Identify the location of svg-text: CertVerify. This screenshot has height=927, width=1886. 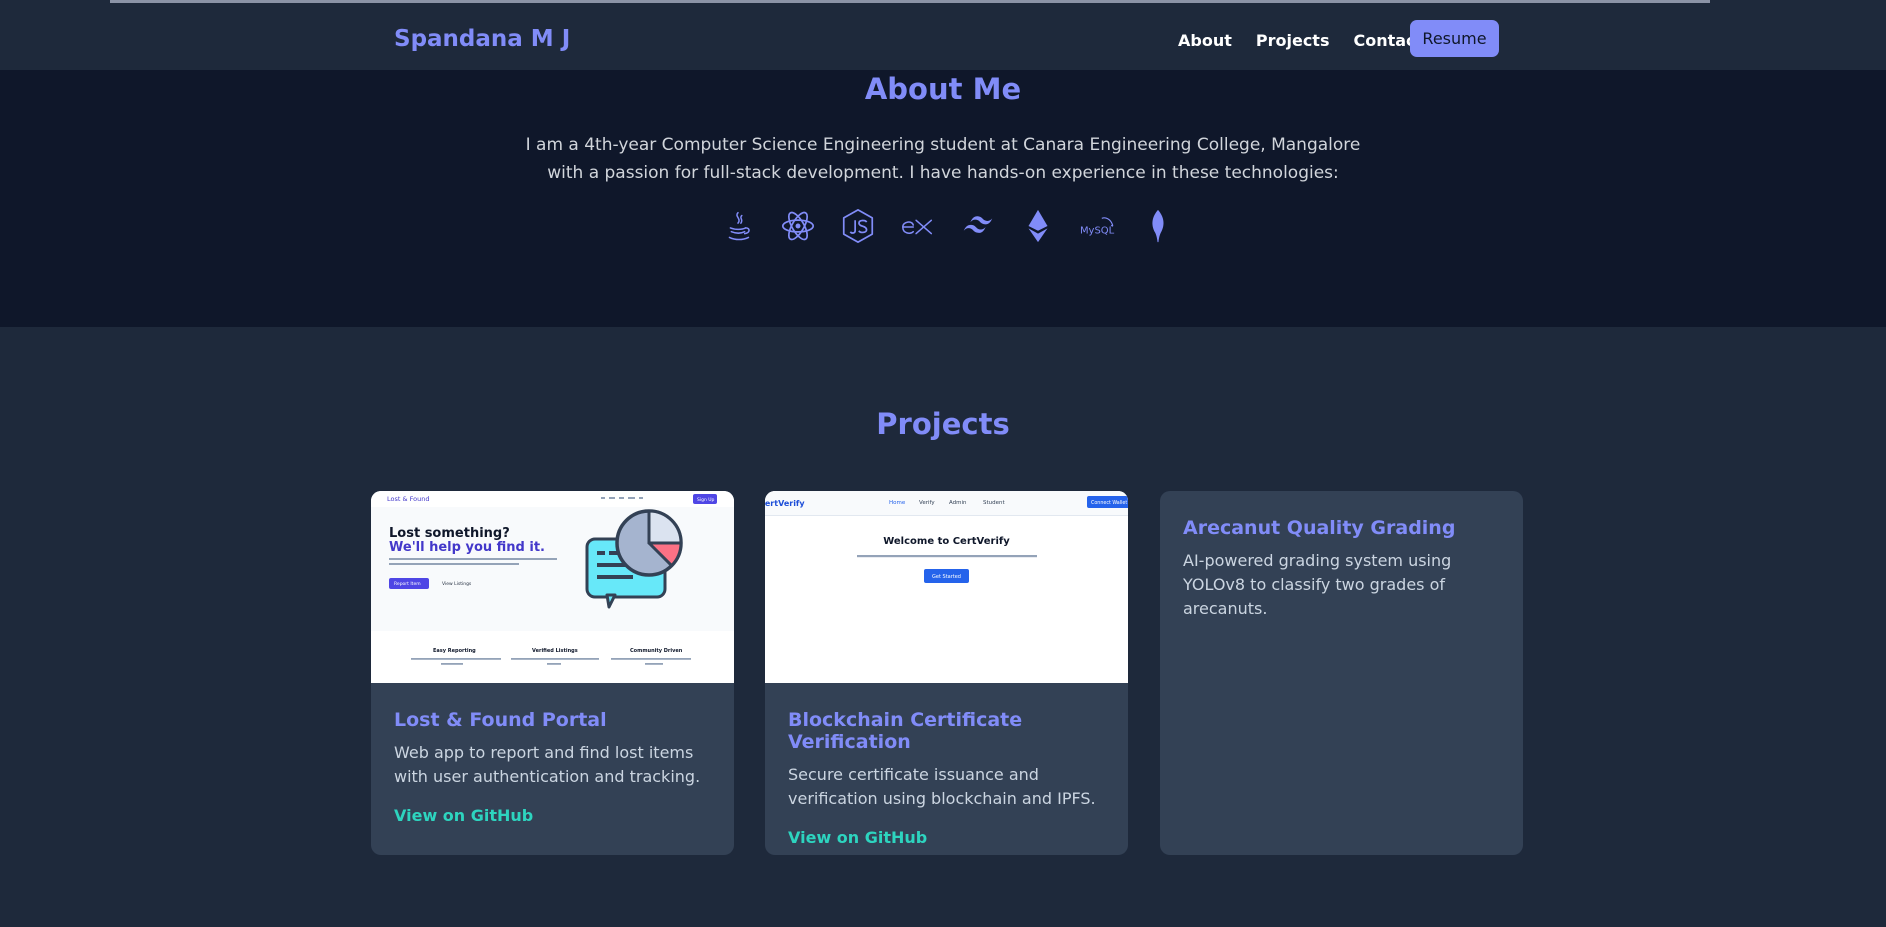
(785, 503).